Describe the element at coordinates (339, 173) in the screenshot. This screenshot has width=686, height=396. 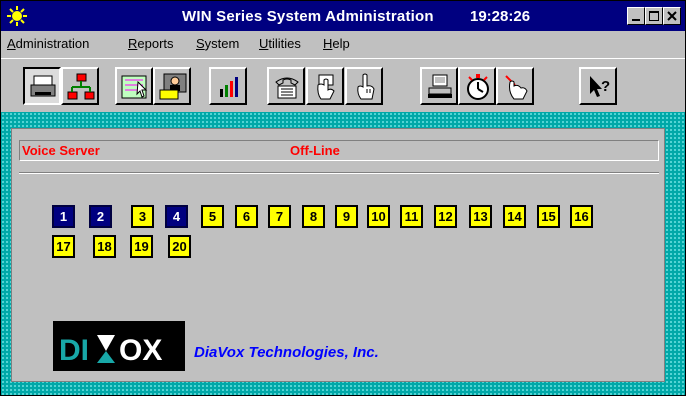
I see `divider` at that location.